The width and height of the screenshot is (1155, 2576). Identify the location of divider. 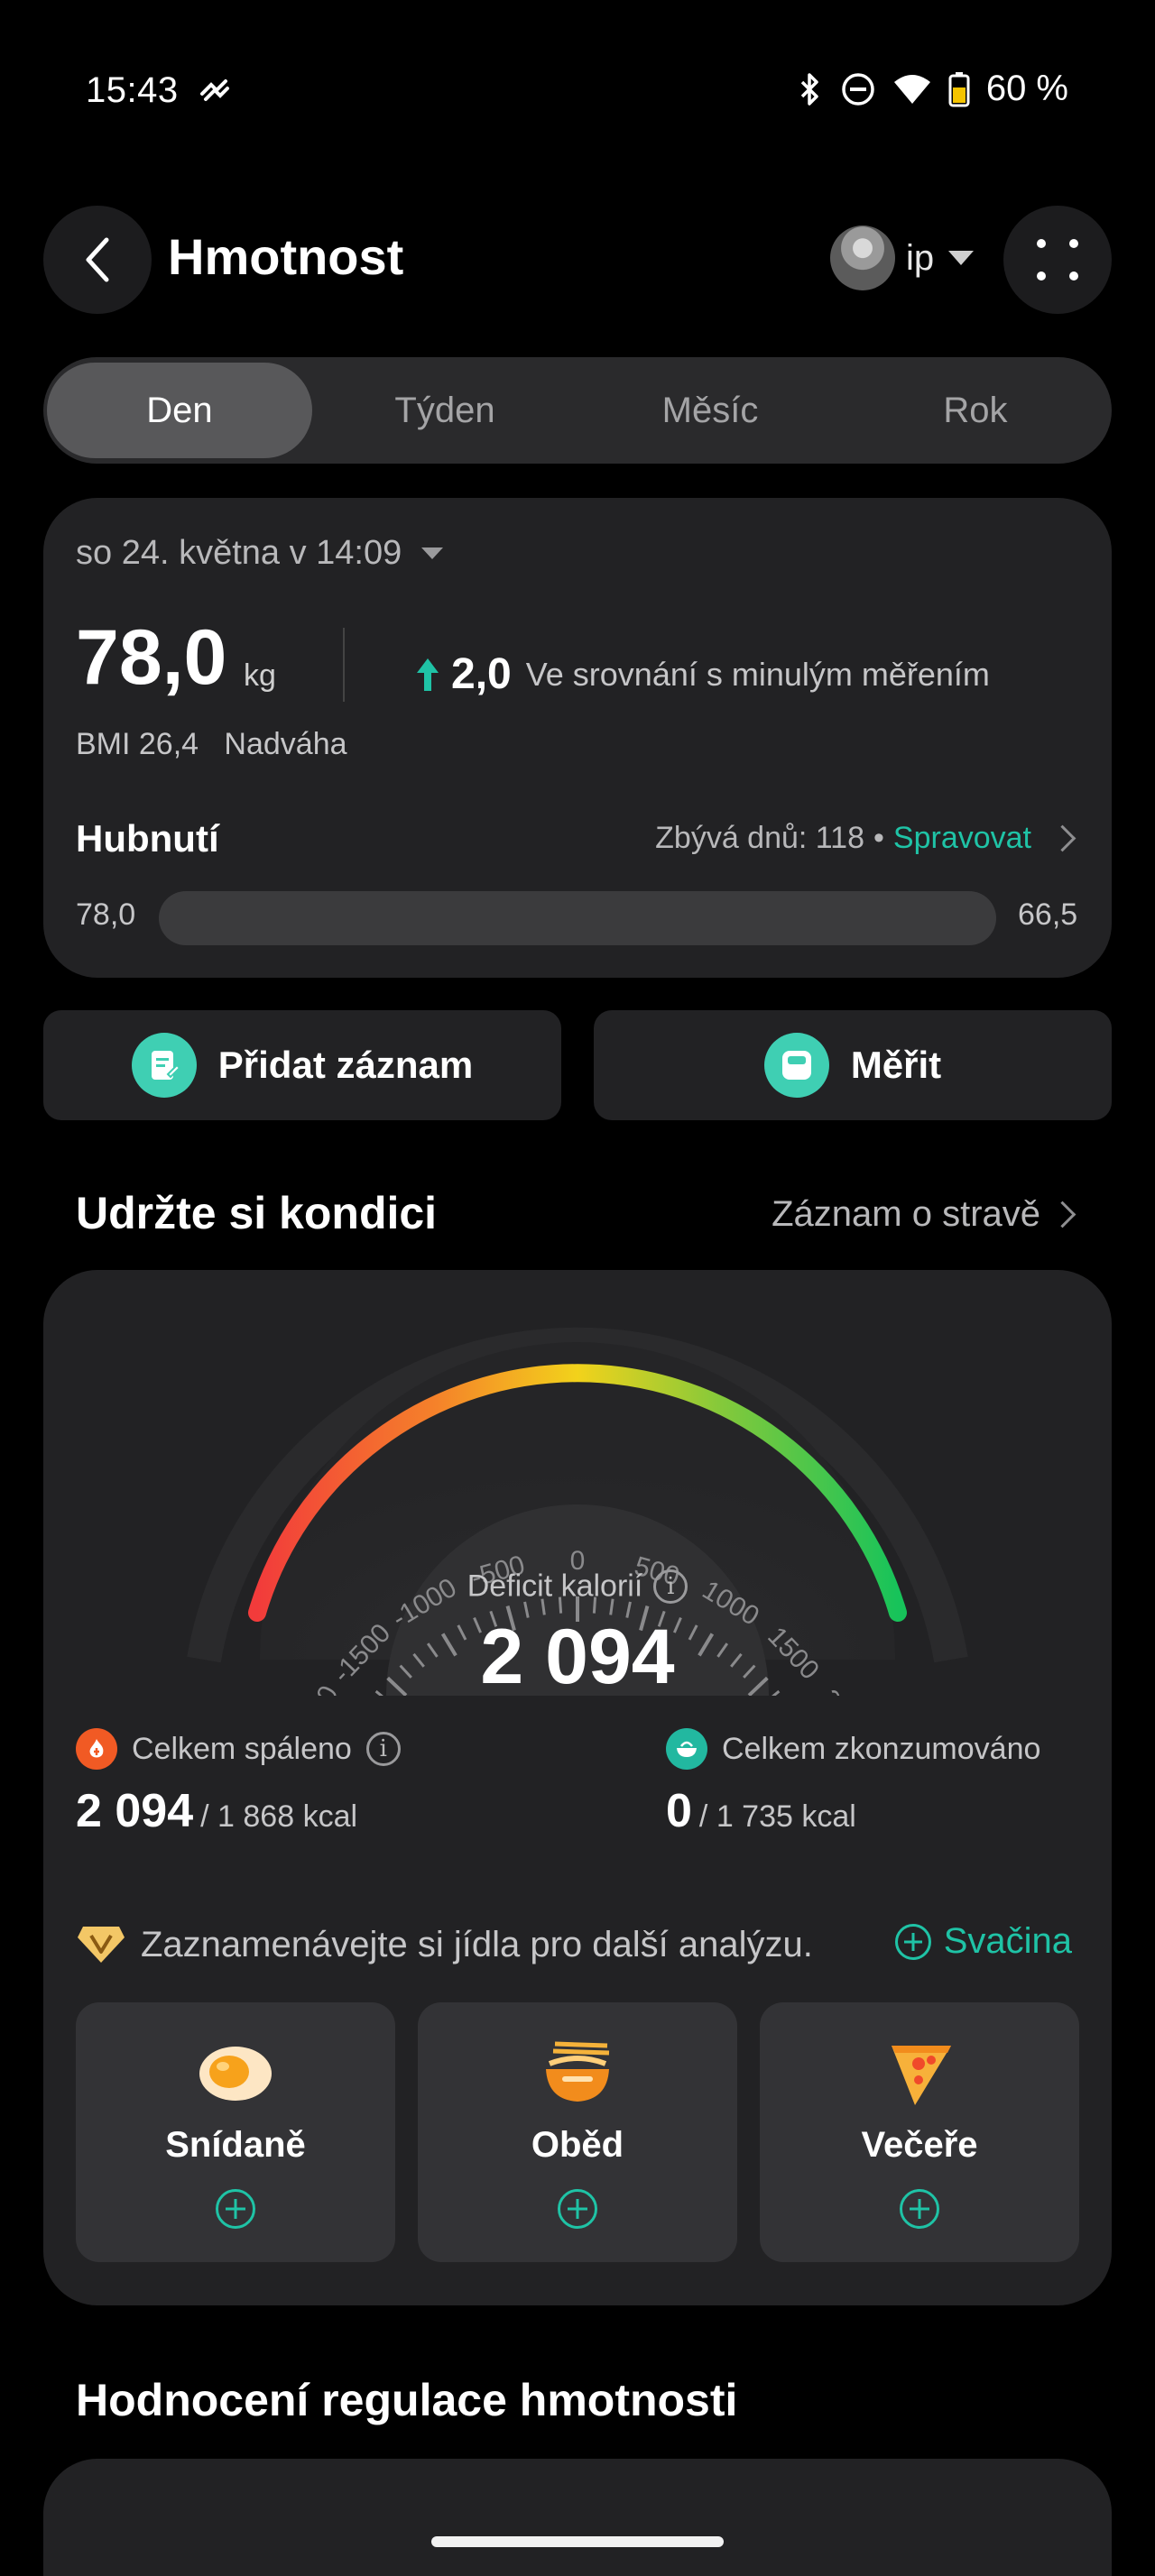
(344, 665).